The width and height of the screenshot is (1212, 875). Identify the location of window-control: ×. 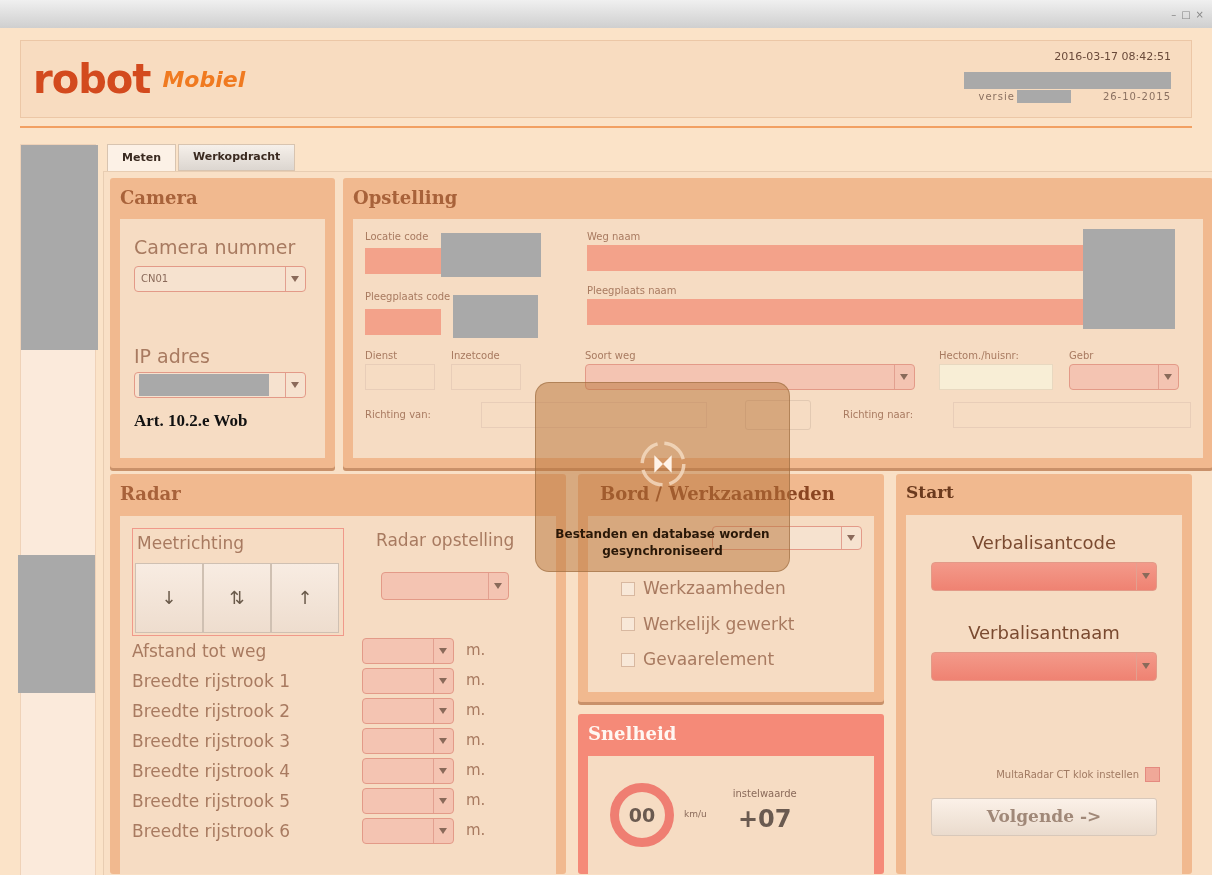
(1199, 14).